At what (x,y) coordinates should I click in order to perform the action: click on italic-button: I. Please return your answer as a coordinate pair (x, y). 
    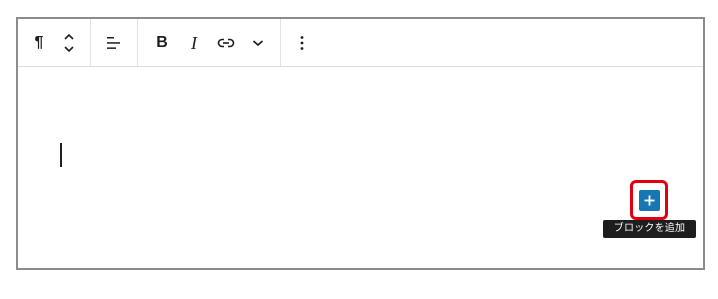
    Looking at the image, I should click on (194, 42).